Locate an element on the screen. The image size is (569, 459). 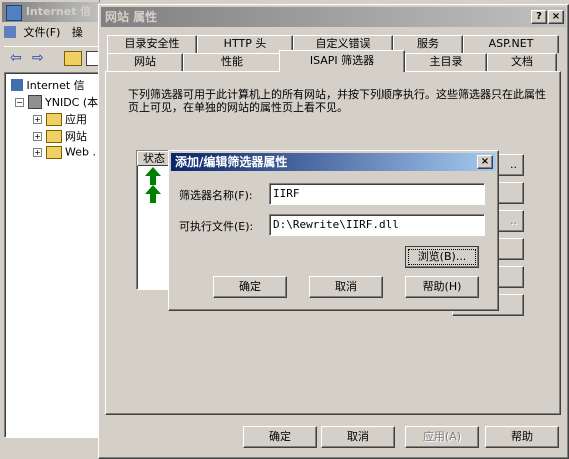
filter-dialog-titlebar: 添加/编辑筛选器属性 × is located at coordinates (333, 162).